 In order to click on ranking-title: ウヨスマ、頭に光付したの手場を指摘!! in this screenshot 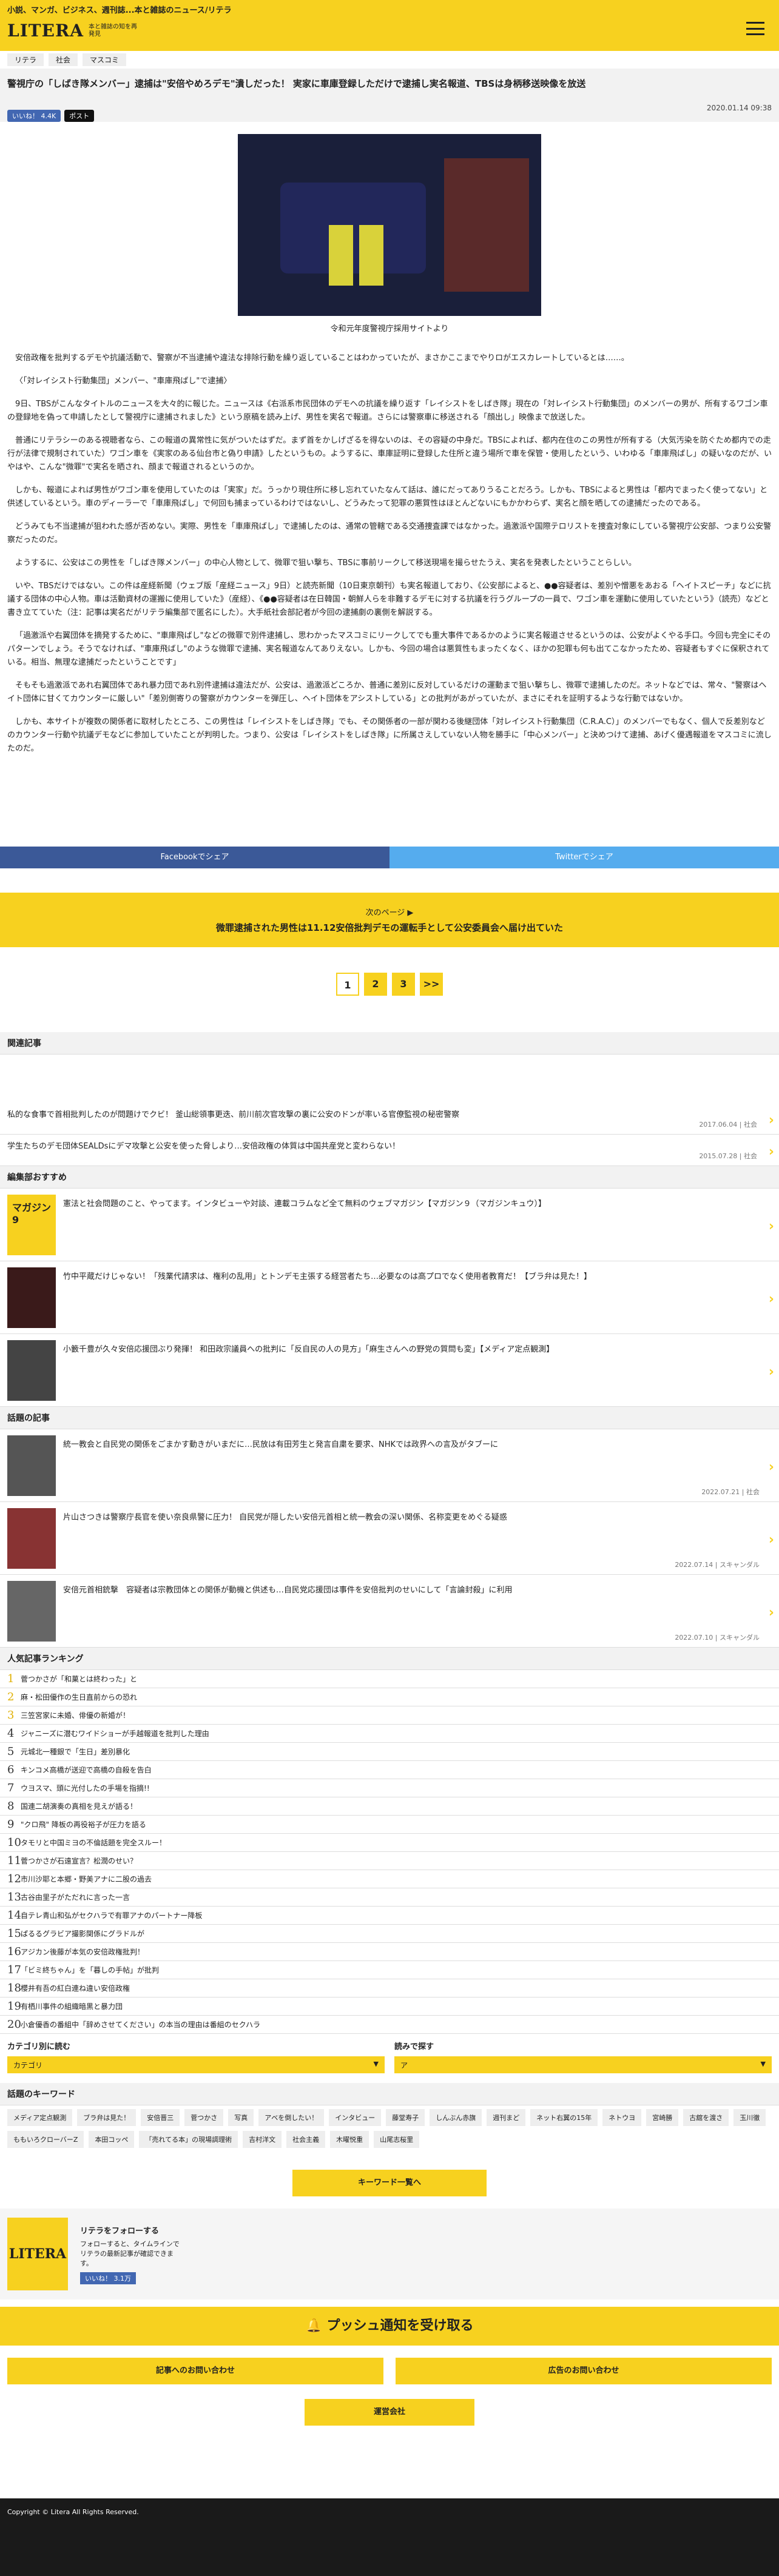, I will do `click(85, 1788)`.